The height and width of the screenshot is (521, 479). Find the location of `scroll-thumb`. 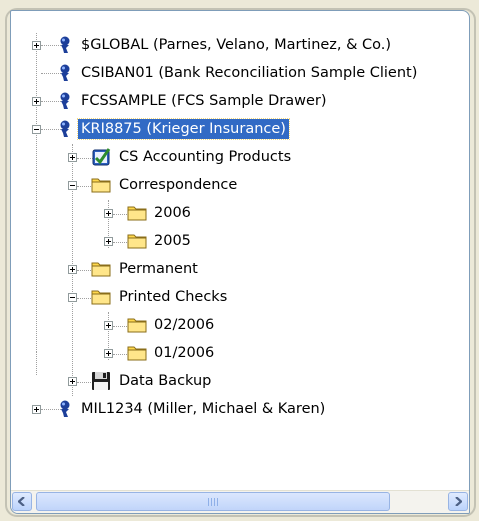

scroll-thumb is located at coordinates (213, 501).